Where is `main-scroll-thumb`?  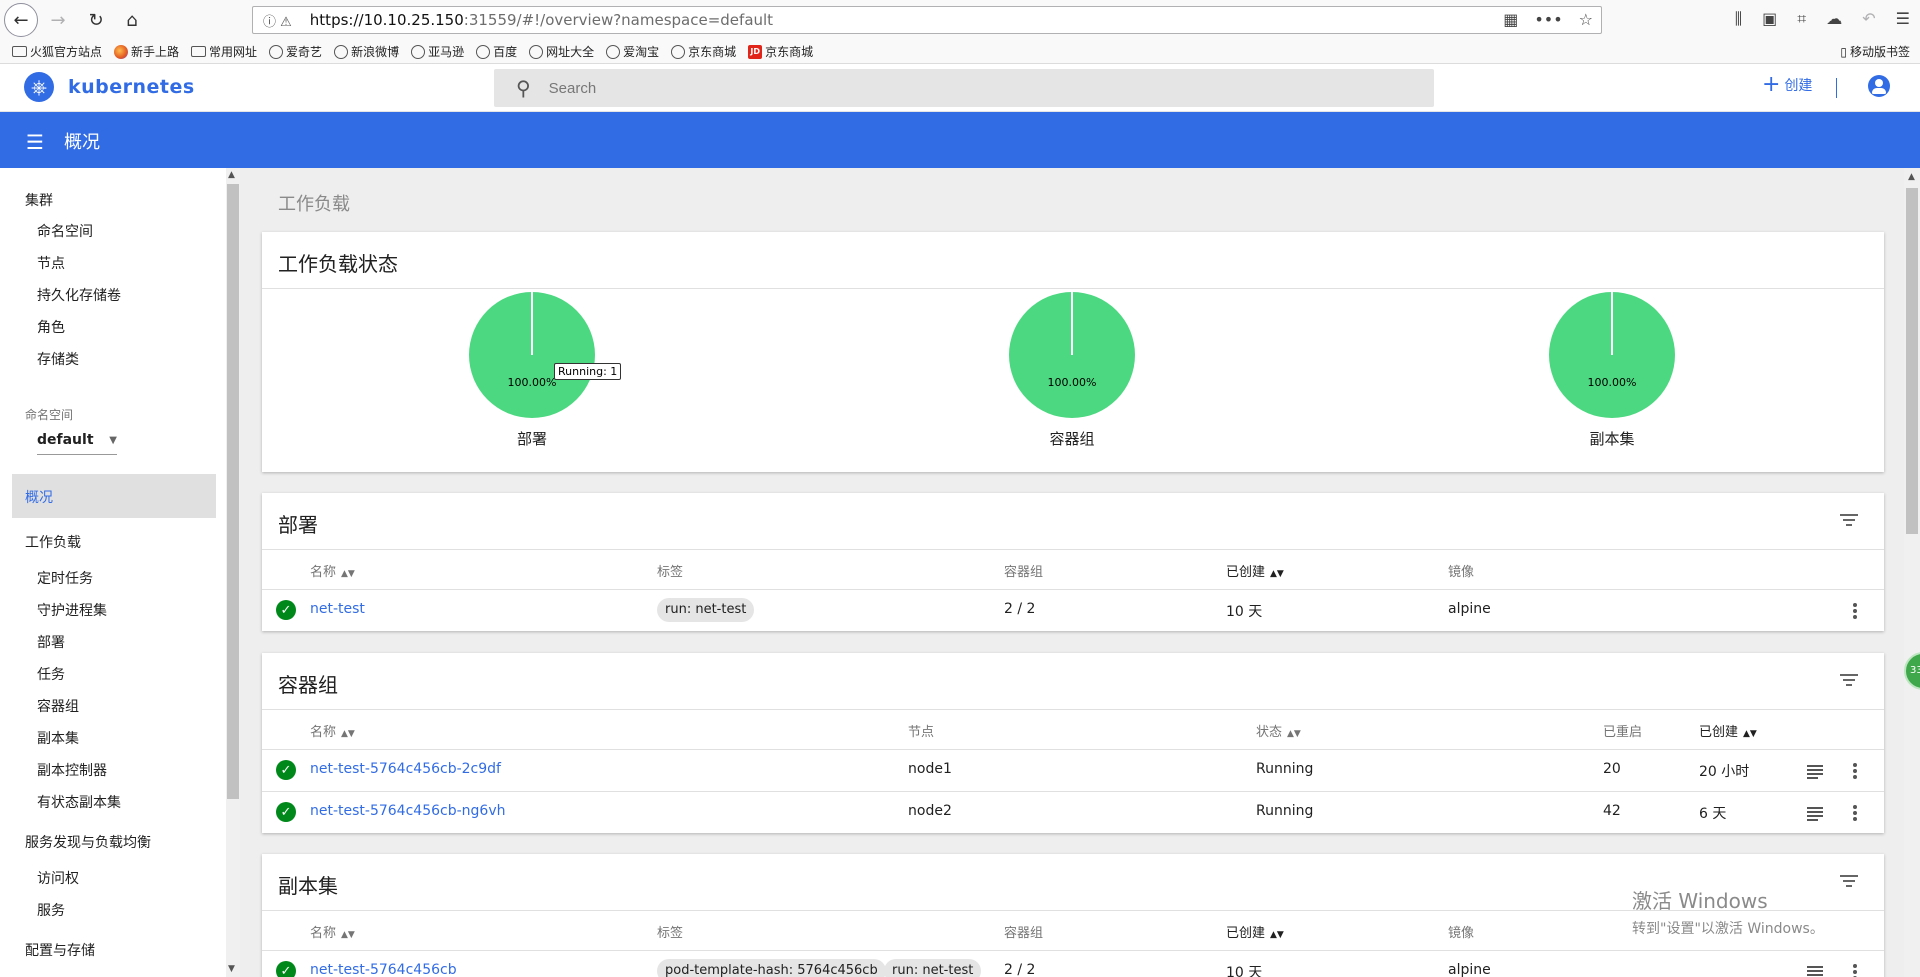 main-scroll-thumb is located at coordinates (1912, 361).